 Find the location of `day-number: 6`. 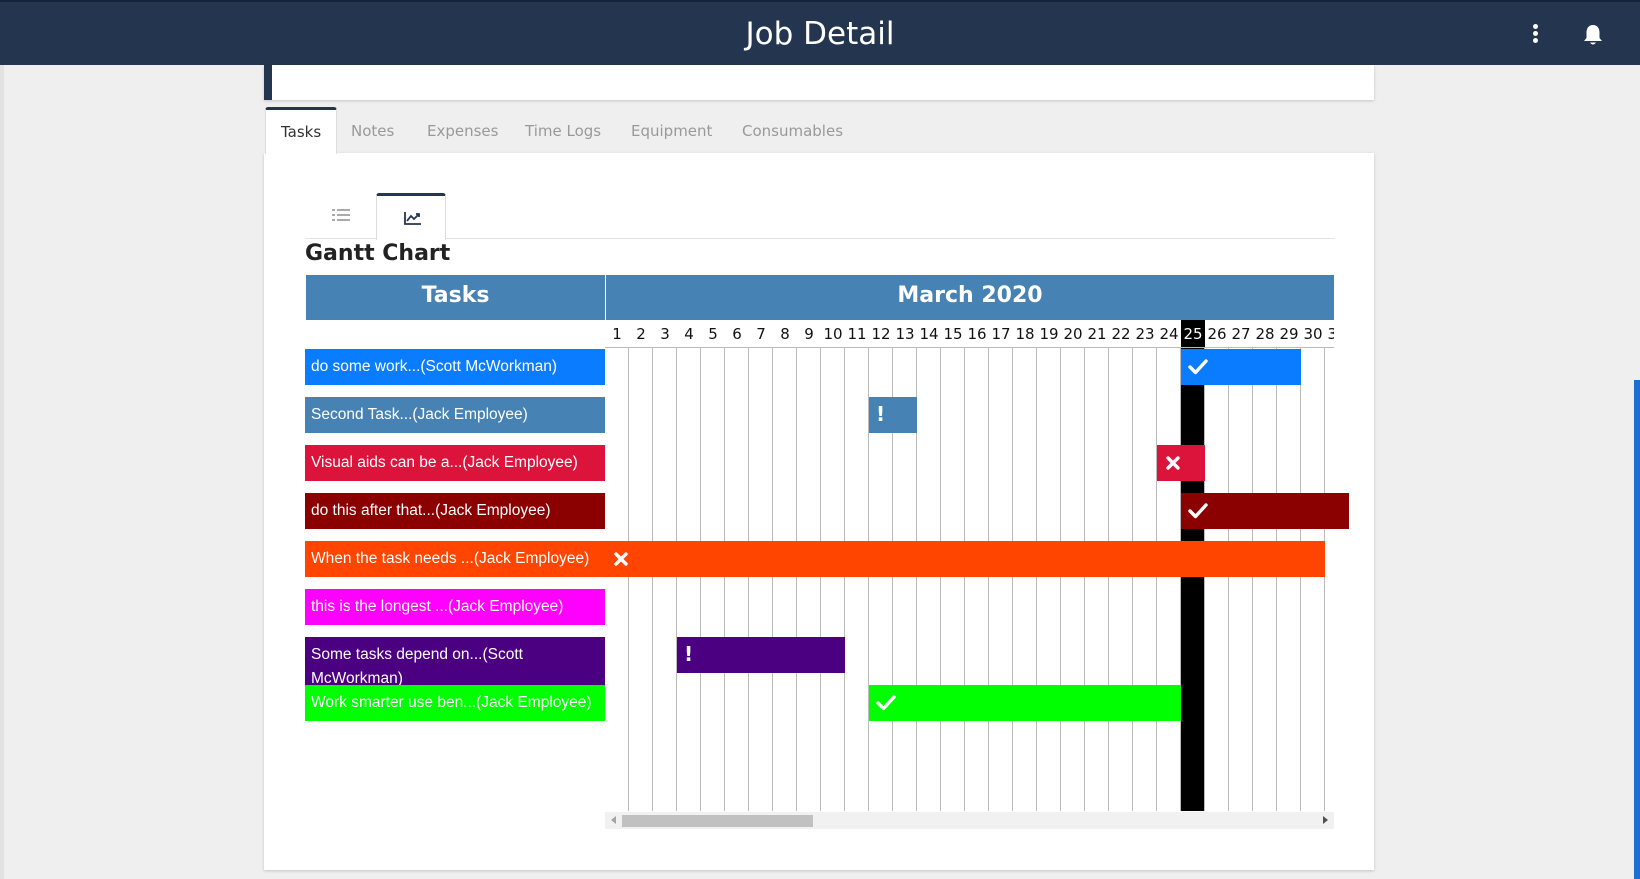

day-number: 6 is located at coordinates (737, 334).